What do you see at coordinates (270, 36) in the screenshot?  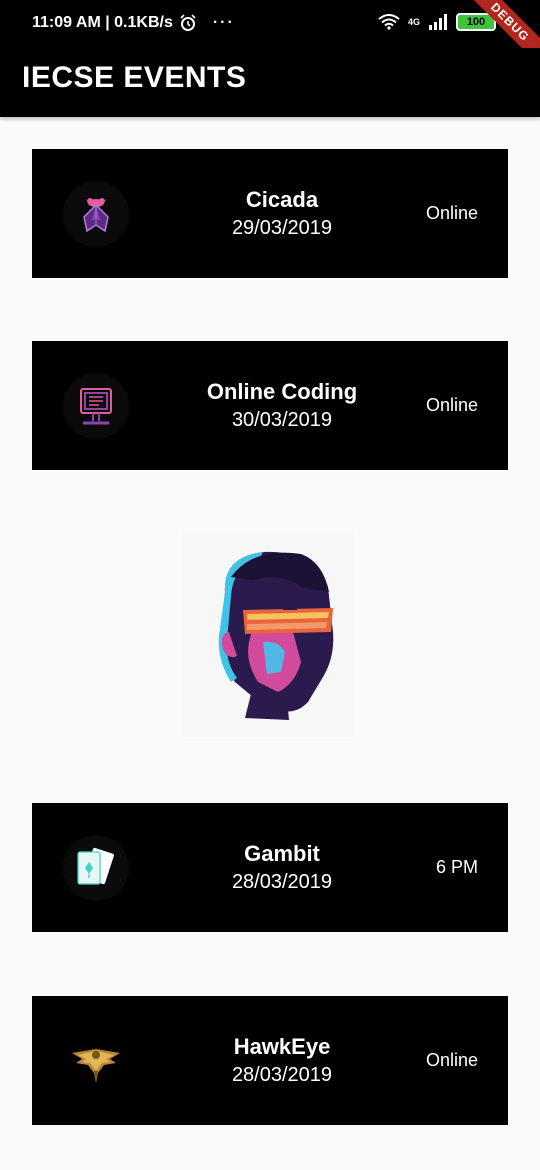 I see `status-bar: 11:09 AM | 0.1KB/s ··· 4G 100 DEBUG` at bounding box center [270, 36].